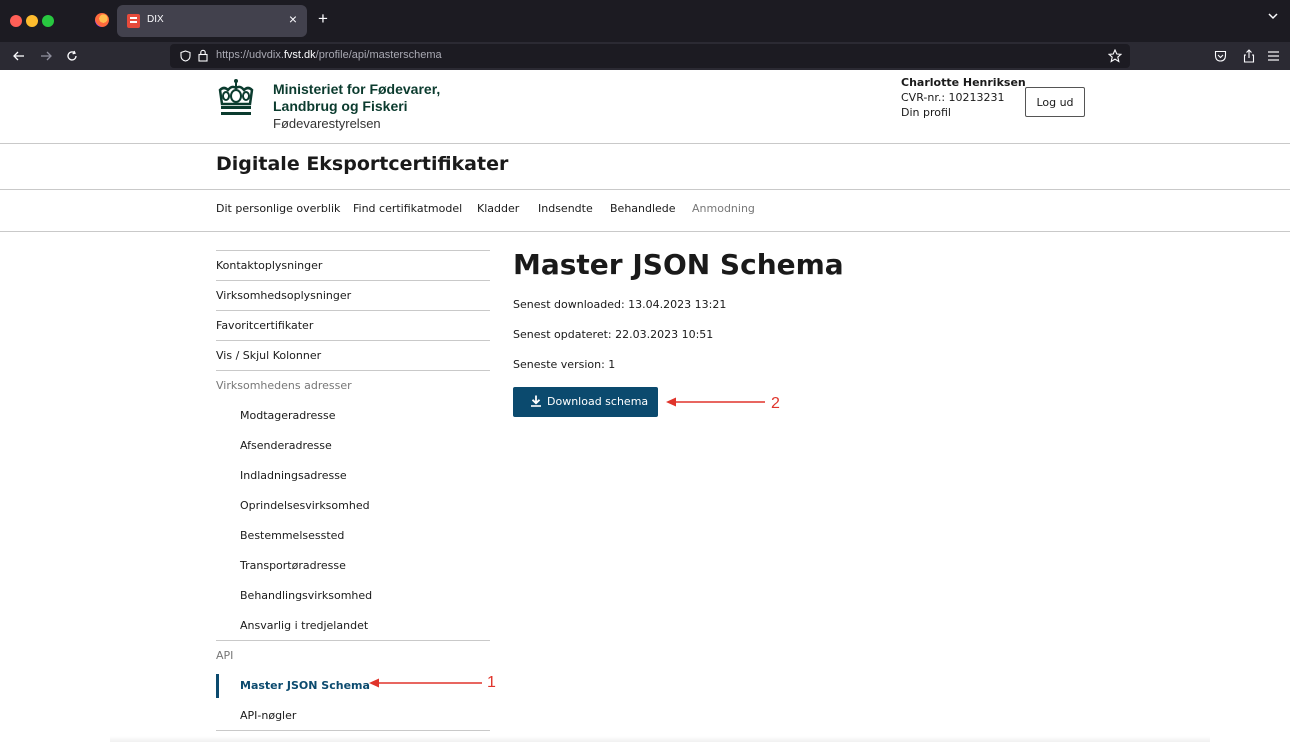 The image size is (1290, 742). What do you see at coordinates (660, 739) in the screenshot?
I see `page-bottom-shadow` at bounding box center [660, 739].